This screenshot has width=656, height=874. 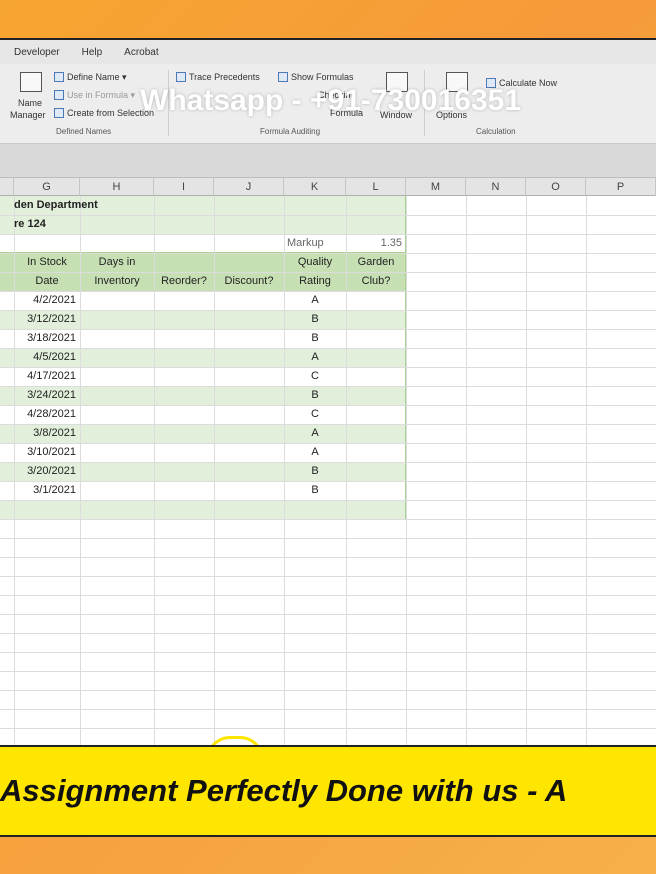 What do you see at coordinates (47, 414) in the screenshot?
I see `in-stock-date-cell: 4/28/2021` at bounding box center [47, 414].